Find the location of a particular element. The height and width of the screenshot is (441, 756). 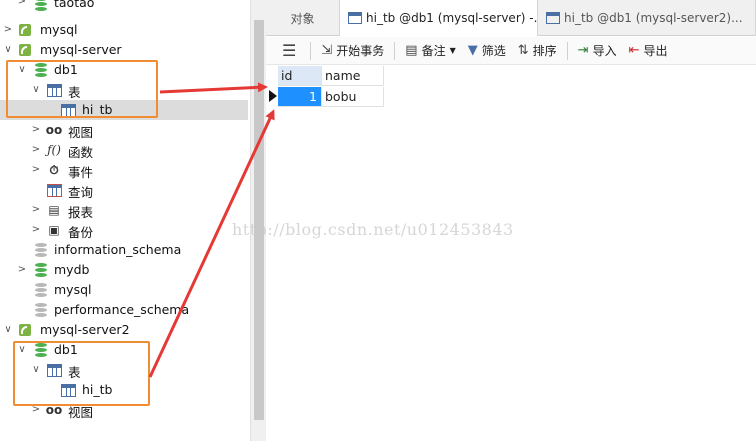

tree-item-label: performance_schema is located at coordinates (122, 309).